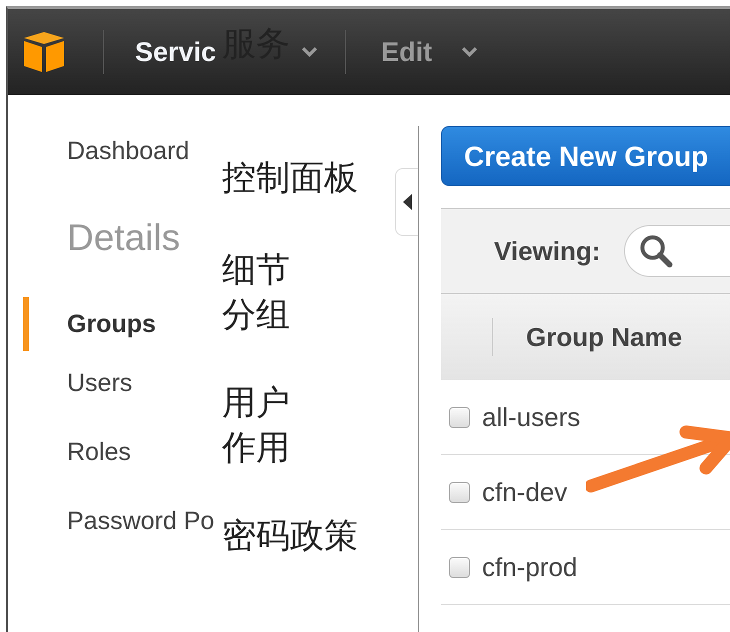 The image size is (730, 632). Describe the element at coordinates (656, 251) in the screenshot. I see `search-icon` at that location.